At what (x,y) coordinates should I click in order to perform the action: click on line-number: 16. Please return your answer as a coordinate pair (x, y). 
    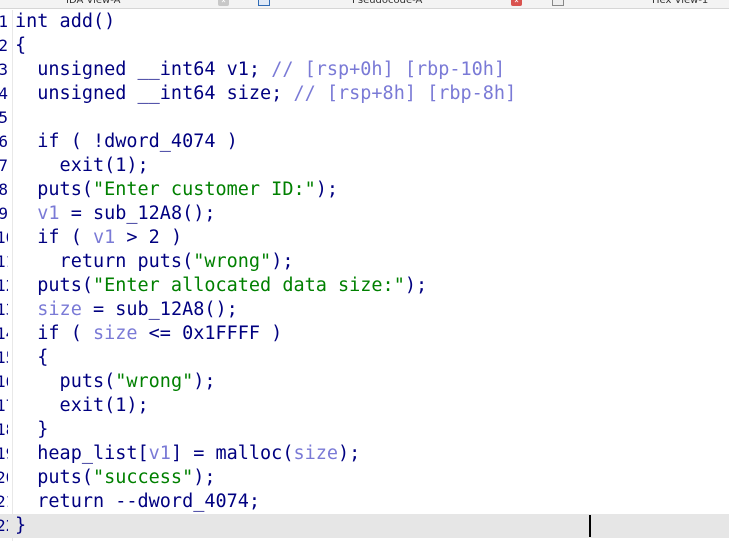
    Looking at the image, I should click on (4, 381).